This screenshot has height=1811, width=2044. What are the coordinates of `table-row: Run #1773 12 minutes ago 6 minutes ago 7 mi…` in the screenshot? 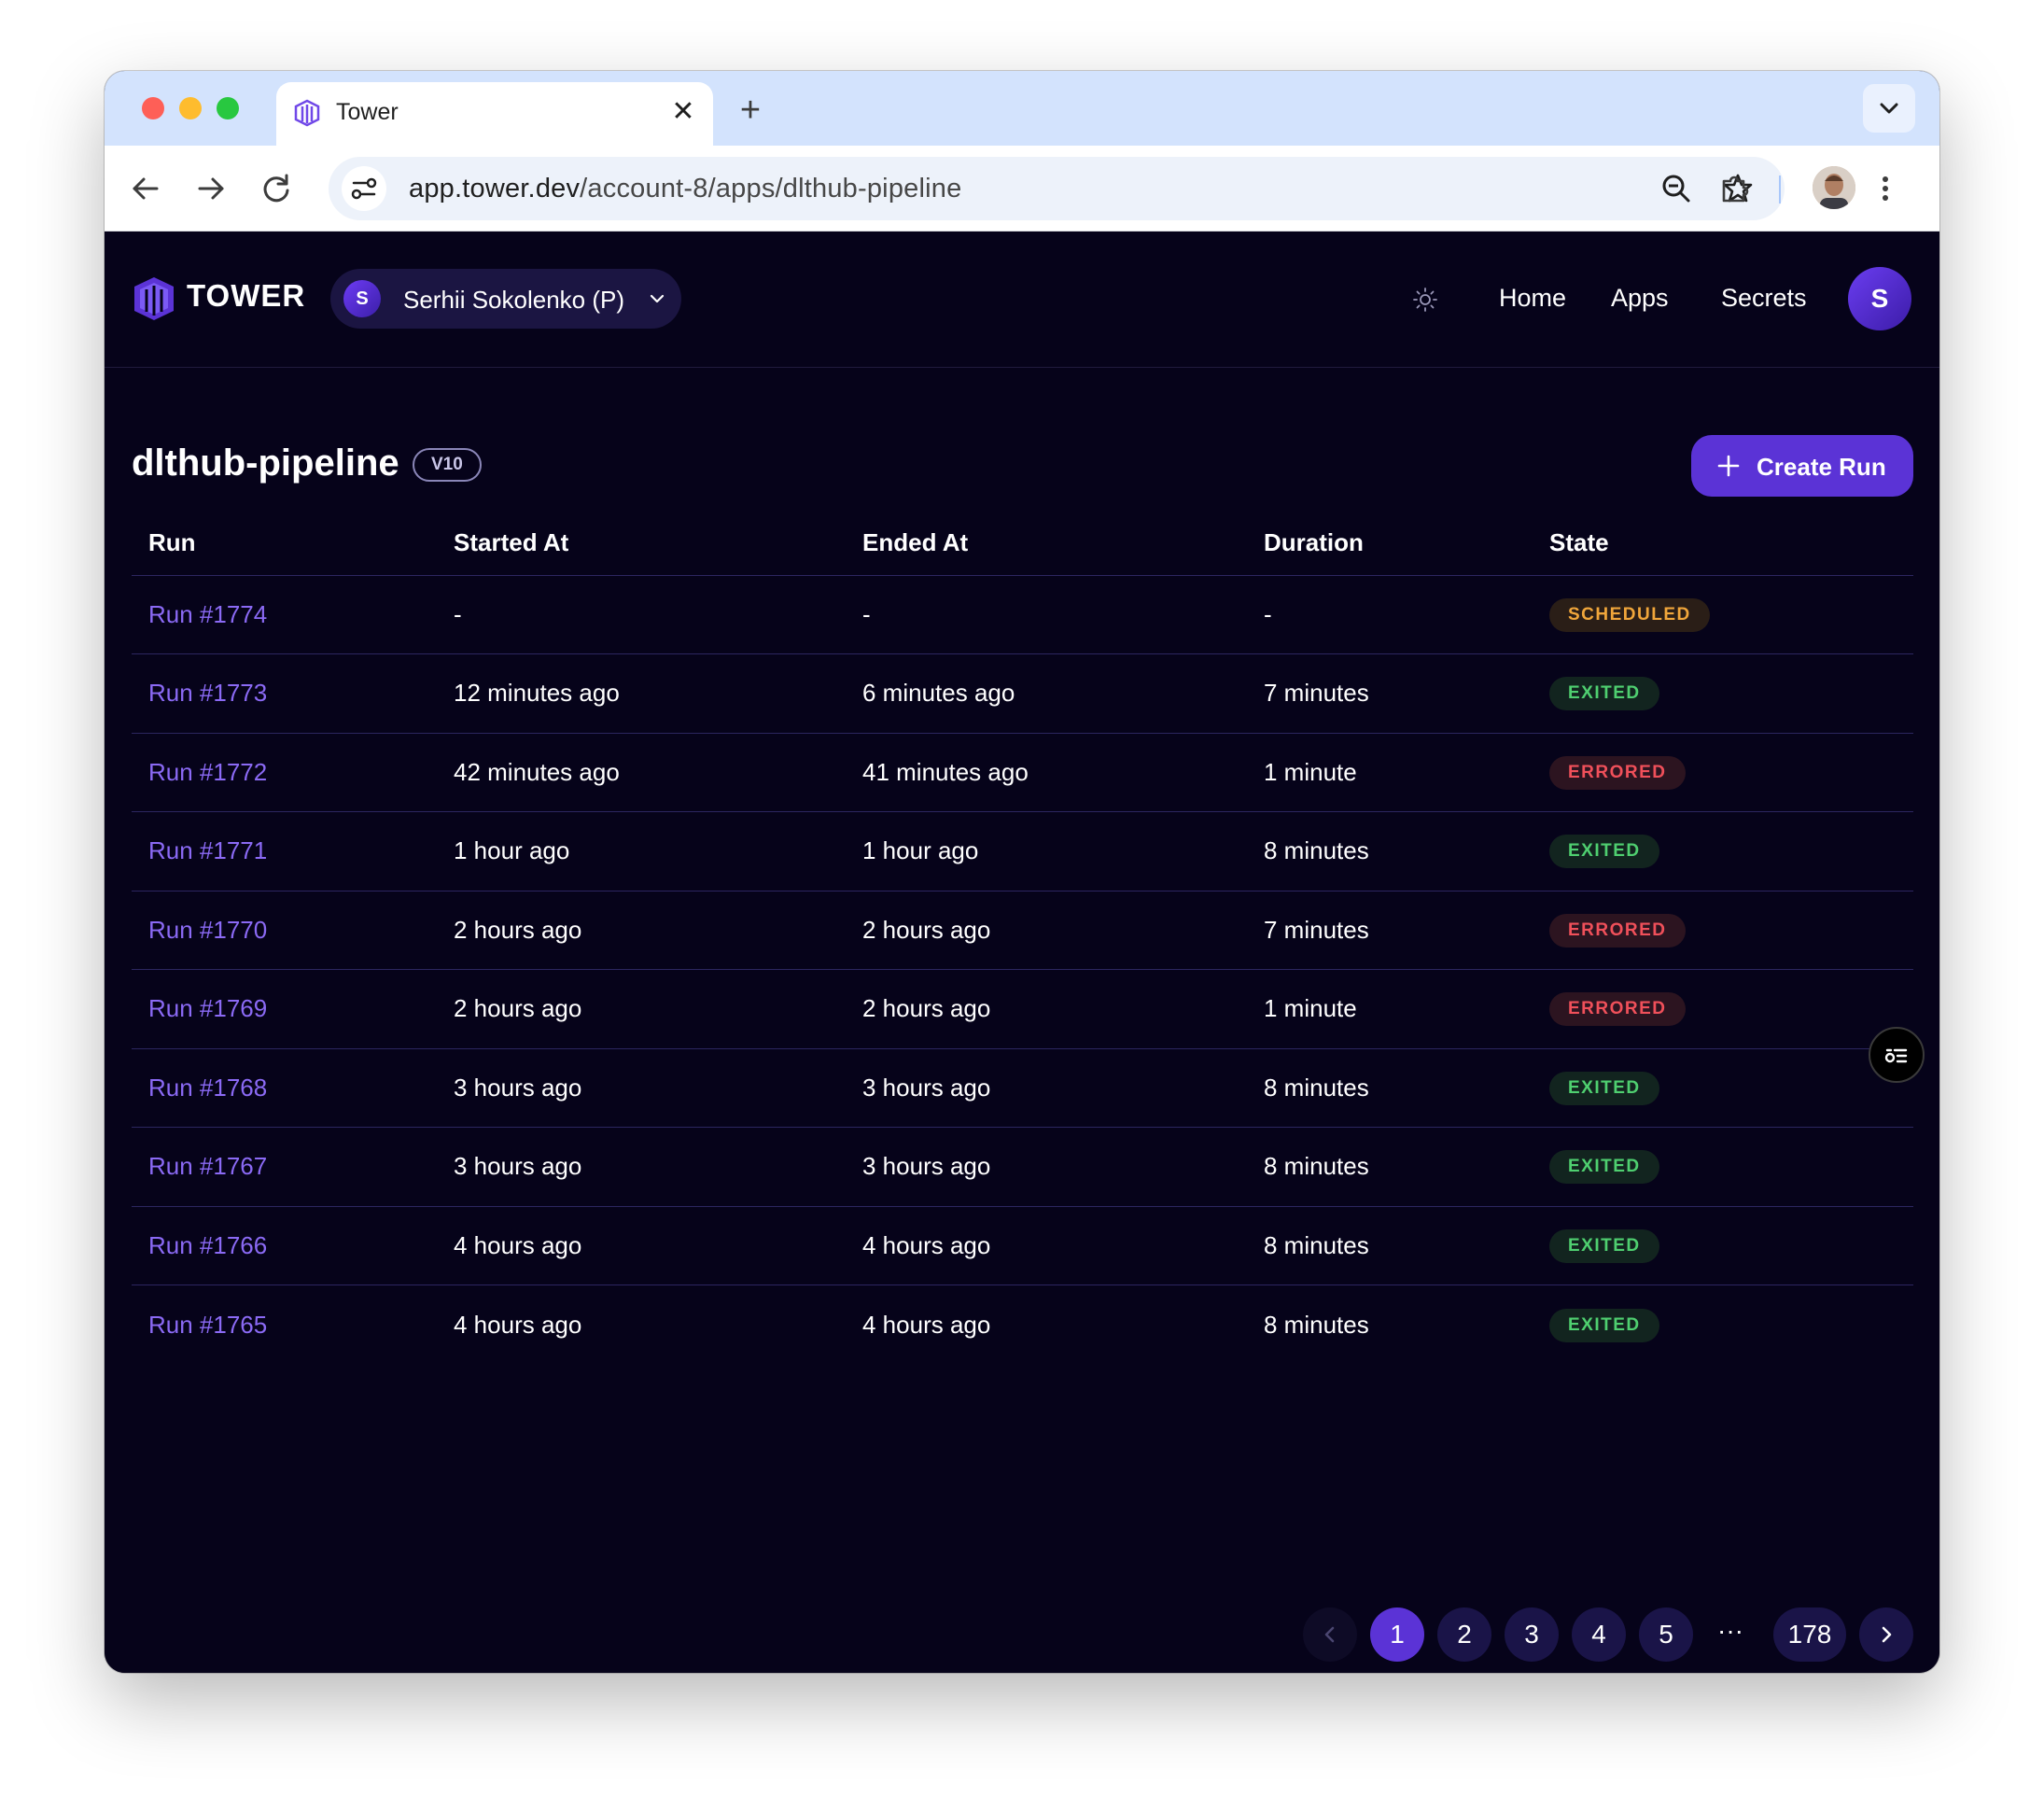 It's located at (1022, 693).